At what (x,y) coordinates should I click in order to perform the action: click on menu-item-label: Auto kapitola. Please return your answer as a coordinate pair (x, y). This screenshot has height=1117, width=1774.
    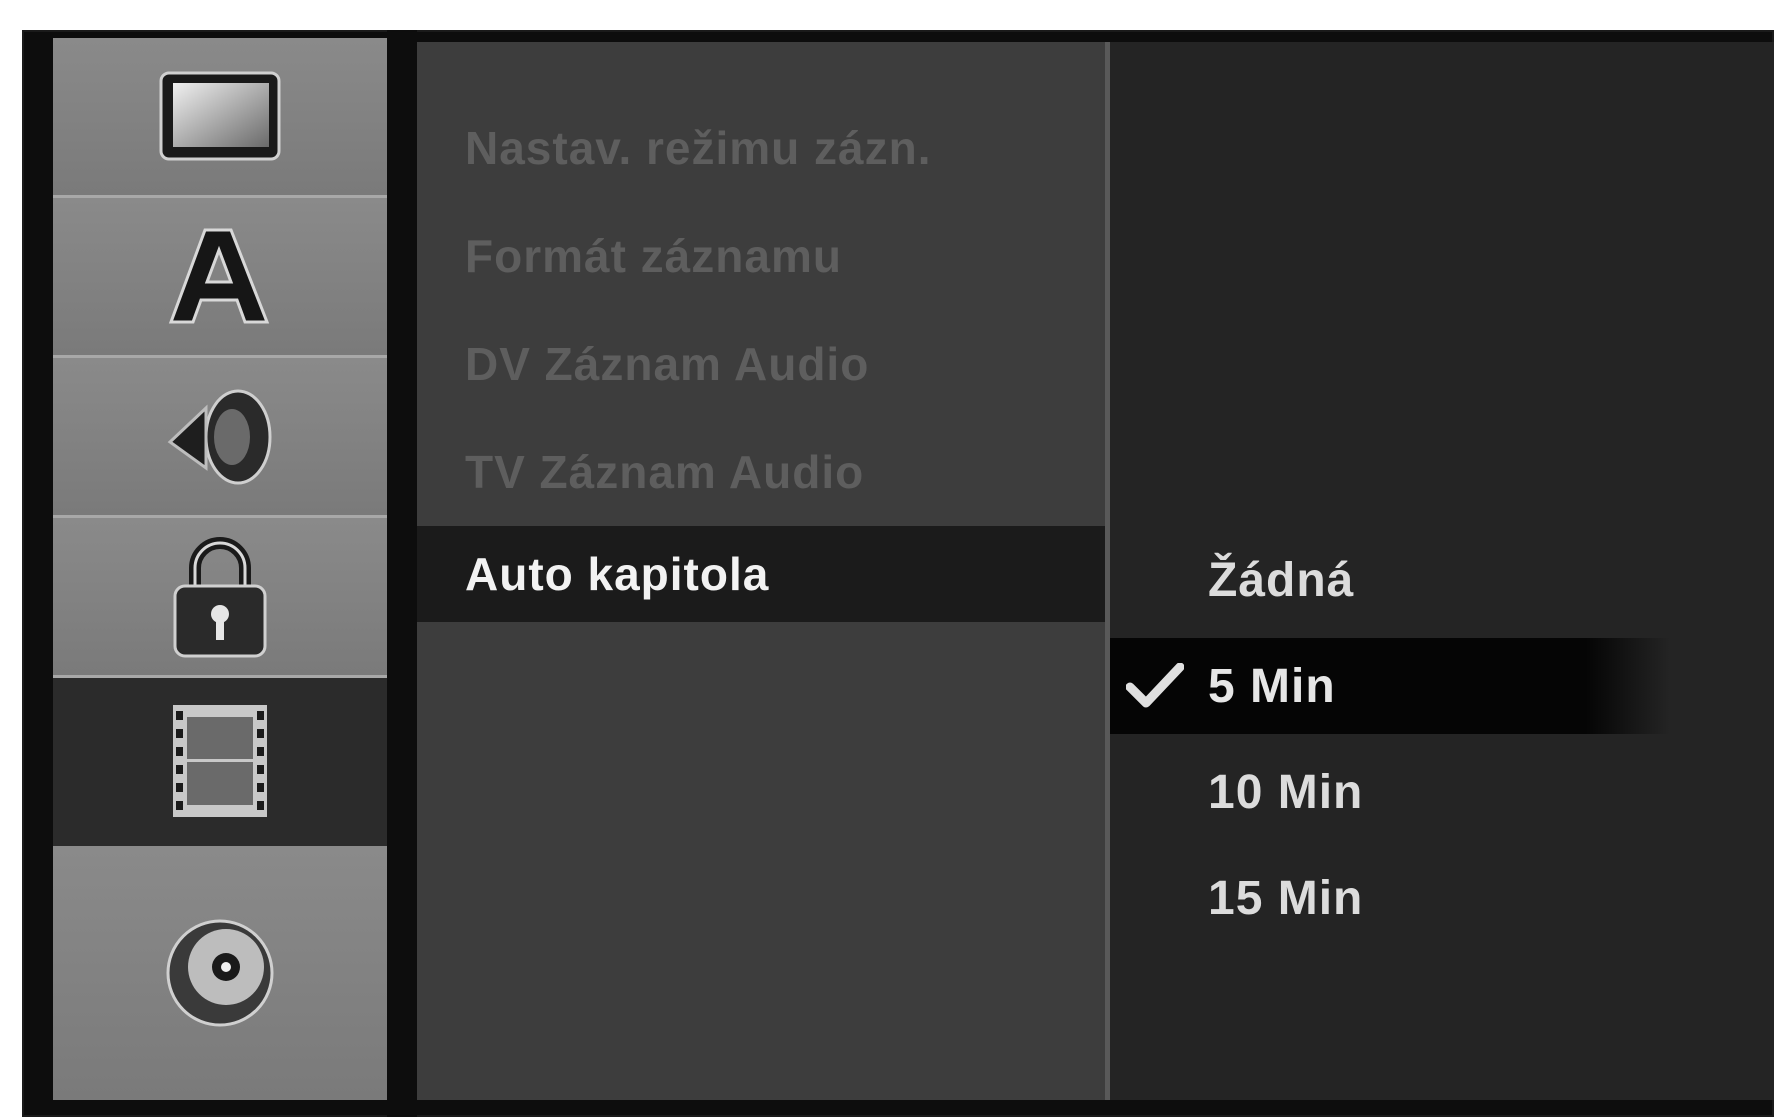
    Looking at the image, I should click on (617, 574).